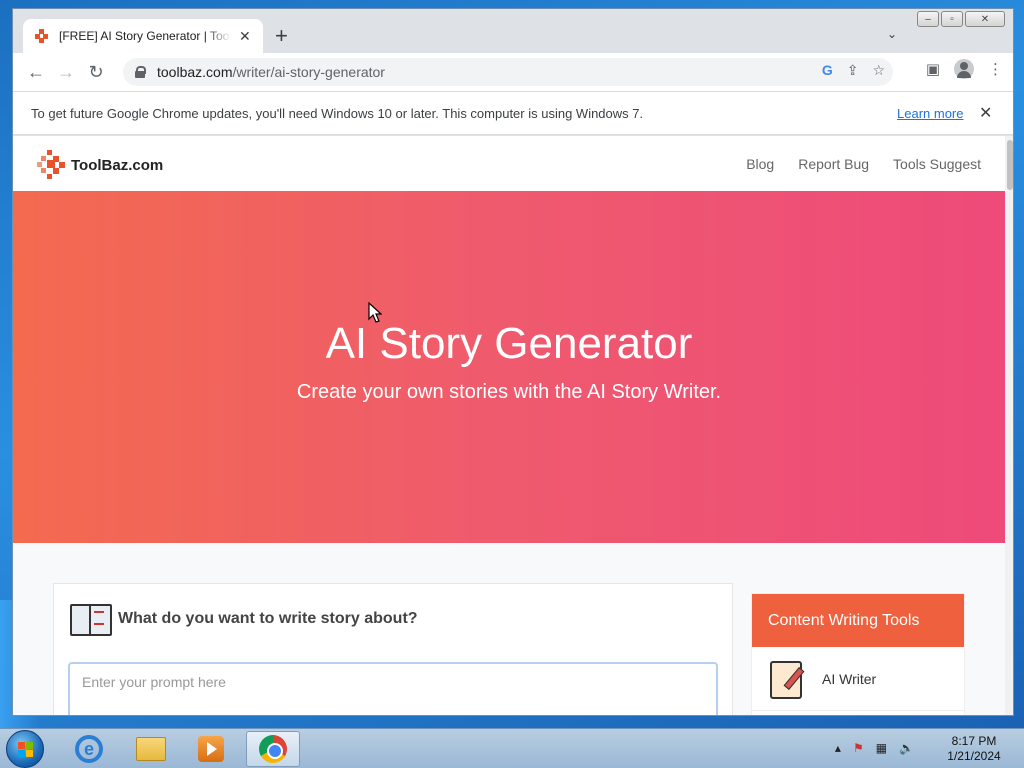  I want to click on tab-close-icon: ✕, so click(245, 36).